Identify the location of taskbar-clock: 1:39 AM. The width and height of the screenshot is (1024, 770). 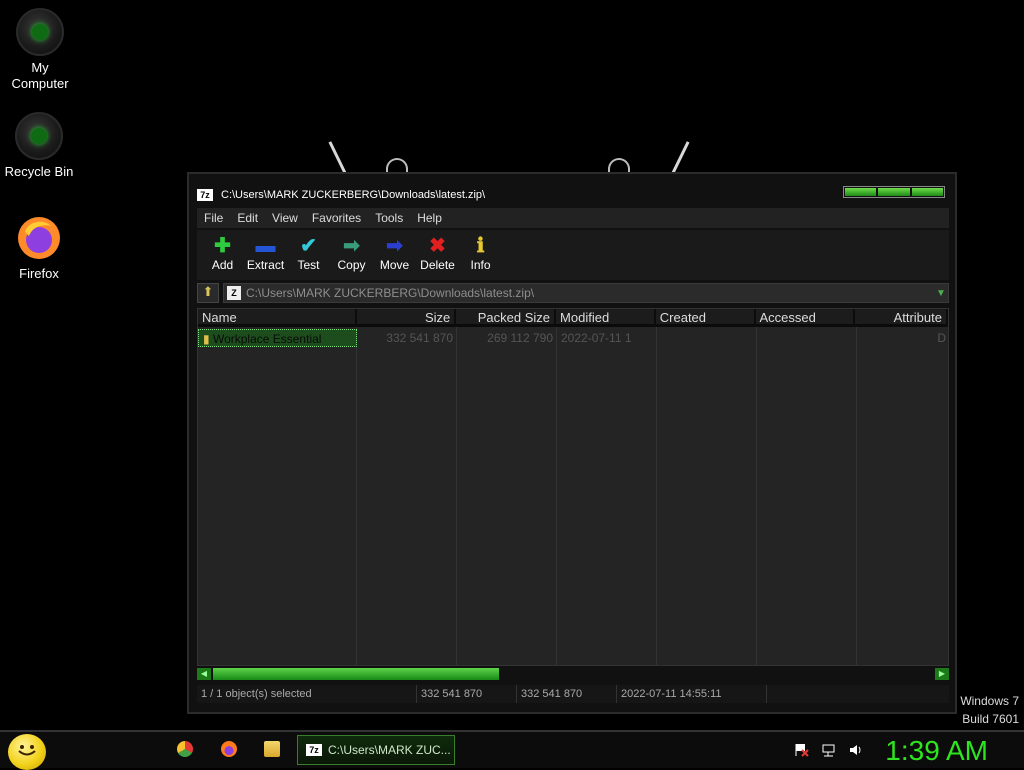
(936, 751).